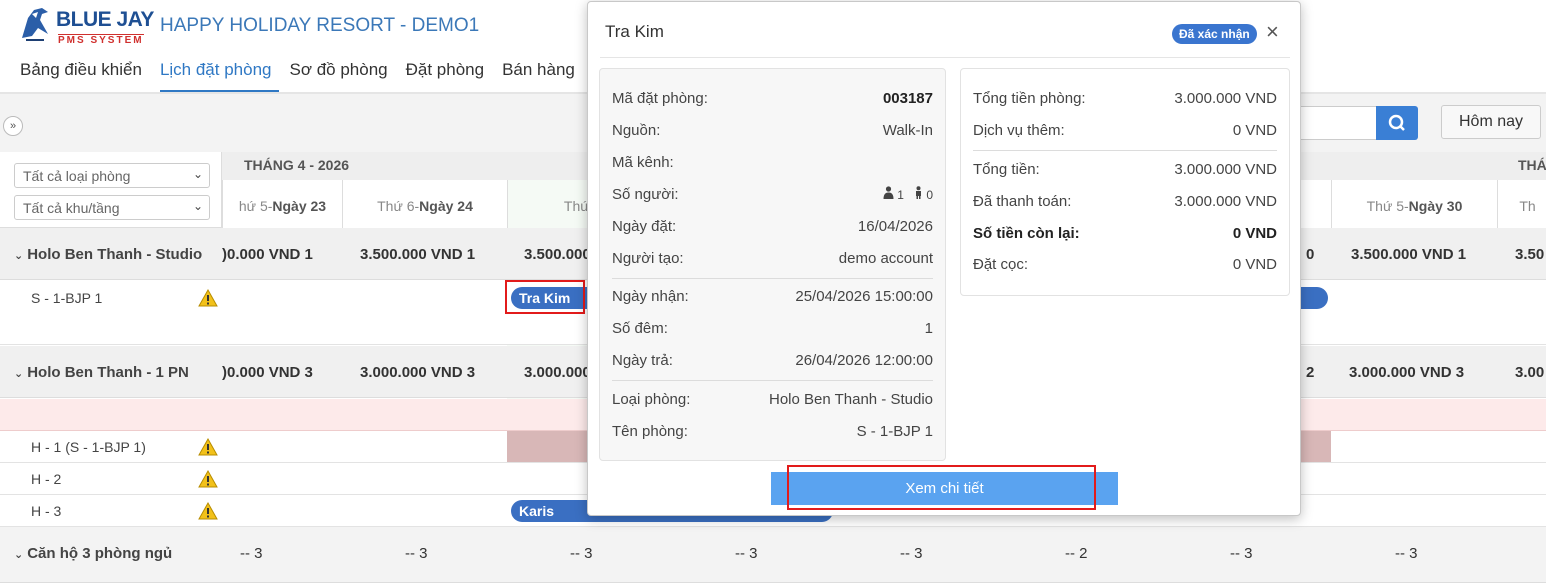 The width and height of the screenshot is (1546, 583). What do you see at coordinates (908, 194) in the screenshot?
I see `guests-value: 1 0` at bounding box center [908, 194].